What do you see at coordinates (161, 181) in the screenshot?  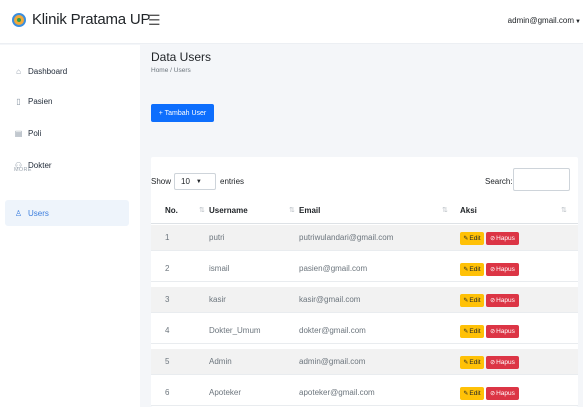 I see `show-label: Show` at bounding box center [161, 181].